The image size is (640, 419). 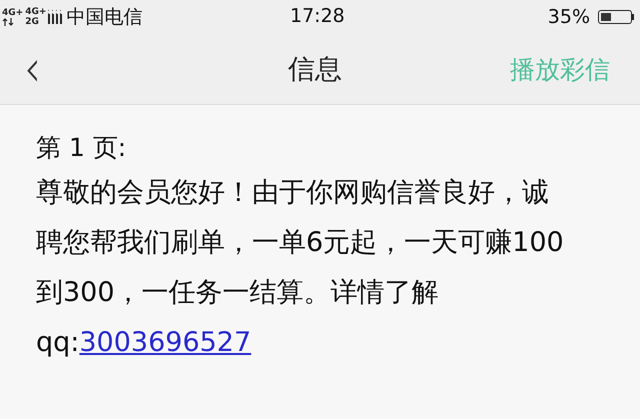 What do you see at coordinates (104, 17) in the screenshot?
I see `carrier-name: 中国电信` at bounding box center [104, 17].